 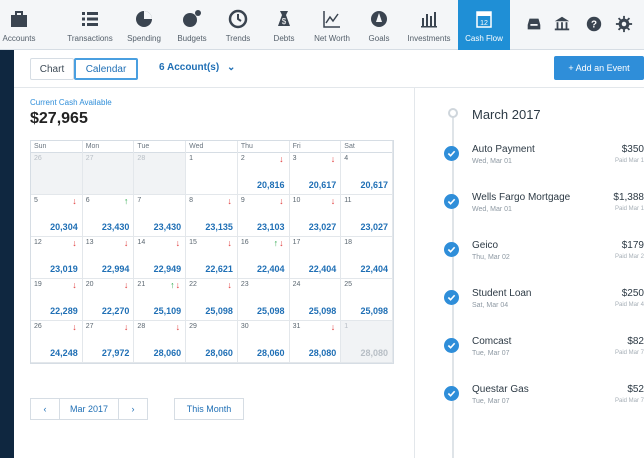 What do you see at coordinates (238, 25) in the screenshot?
I see `nav-trends: Trends` at bounding box center [238, 25].